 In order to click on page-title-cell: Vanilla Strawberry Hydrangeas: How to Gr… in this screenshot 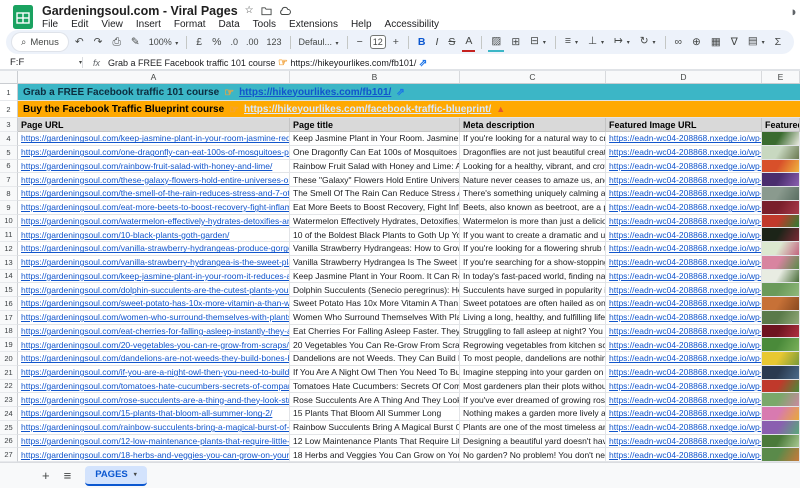, I will do `click(375, 249)`.